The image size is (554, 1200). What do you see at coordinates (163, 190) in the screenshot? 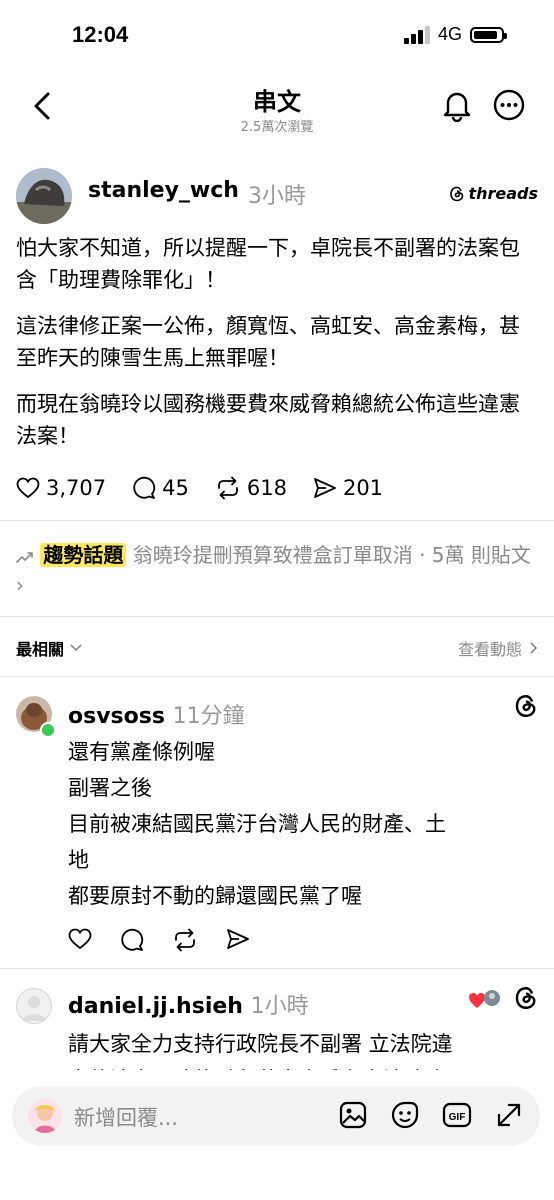
I see `post-username: stanley_wch` at bounding box center [163, 190].